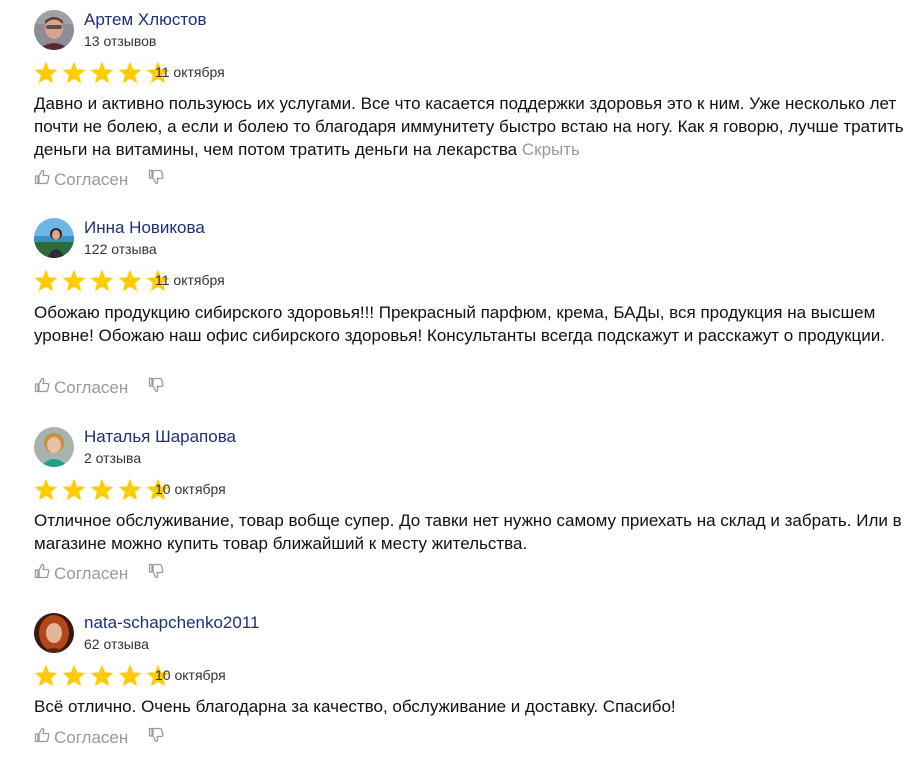 The height and width of the screenshot is (759, 923). Describe the element at coordinates (145, 20) in the screenshot. I see `author-name: Артем Хлюстов` at that location.